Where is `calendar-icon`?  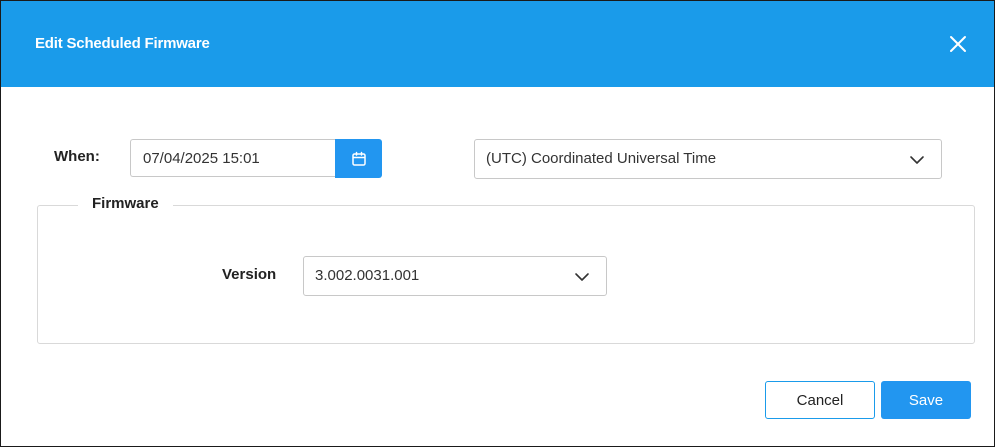 calendar-icon is located at coordinates (358, 158).